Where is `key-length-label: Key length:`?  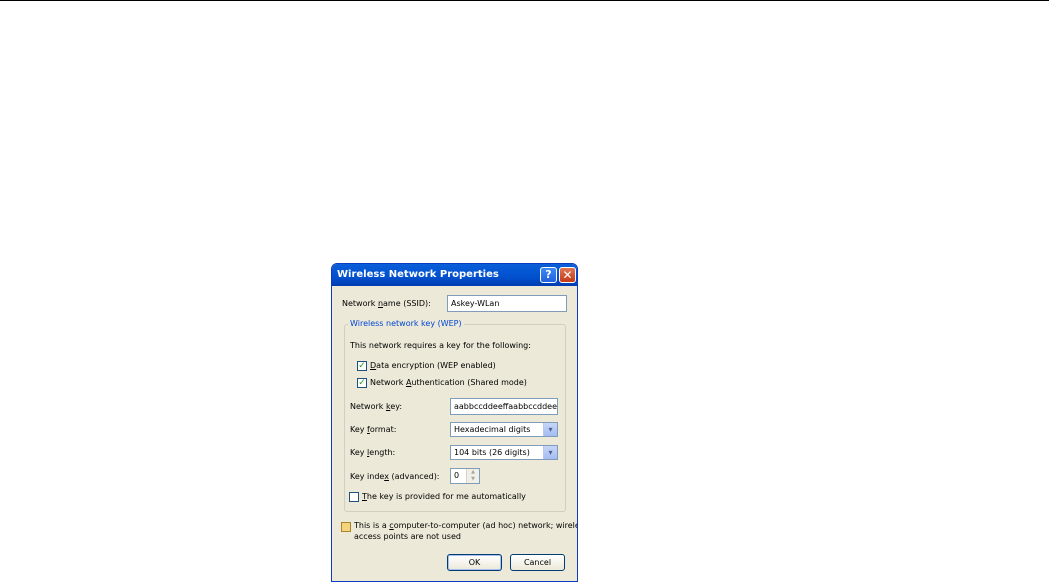
key-length-label: Key length: is located at coordinates (372, 453).